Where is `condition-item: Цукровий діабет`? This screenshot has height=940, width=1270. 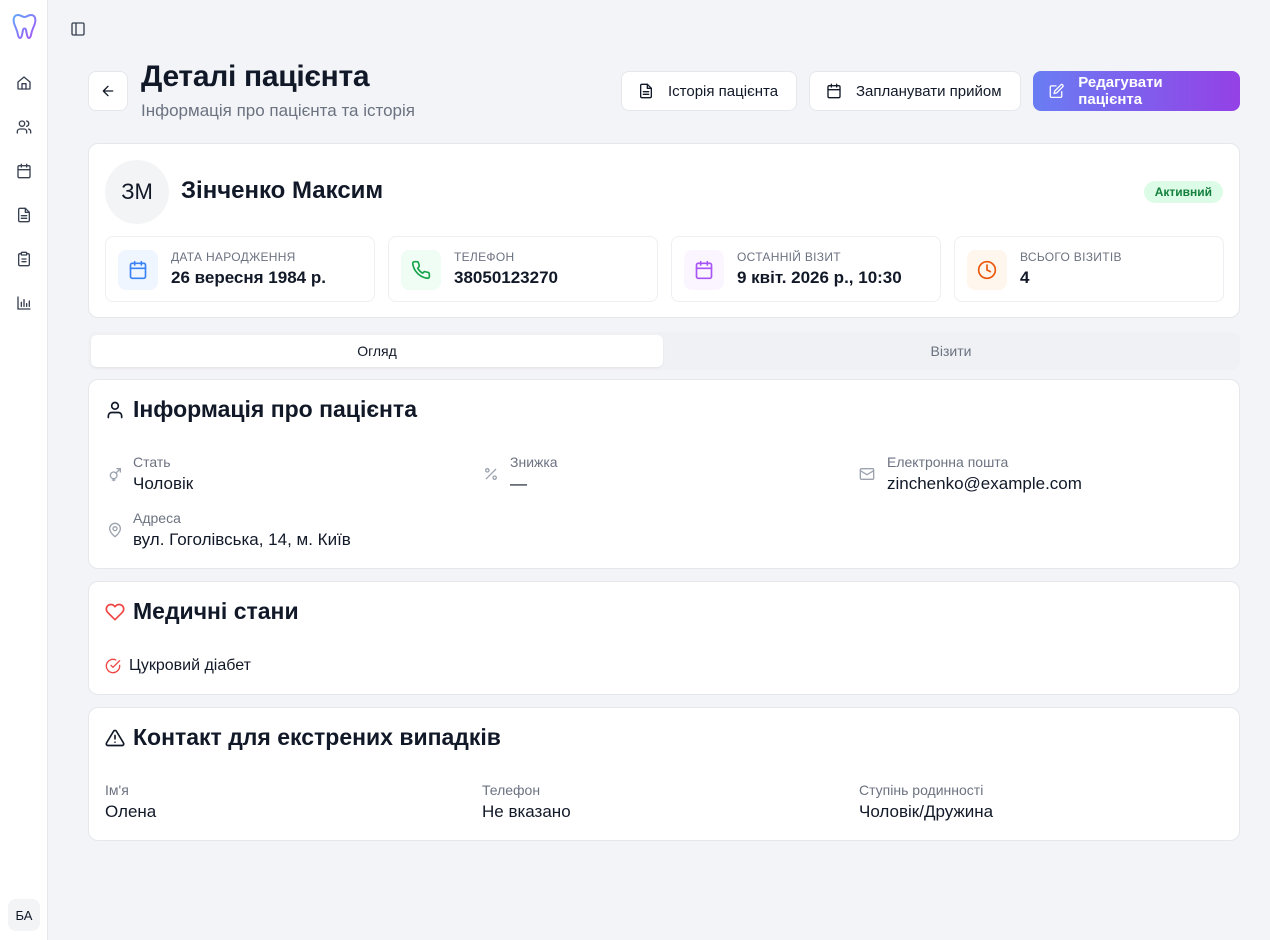 condition-item: Цукровий діабет is located at coordinates (178, 666).